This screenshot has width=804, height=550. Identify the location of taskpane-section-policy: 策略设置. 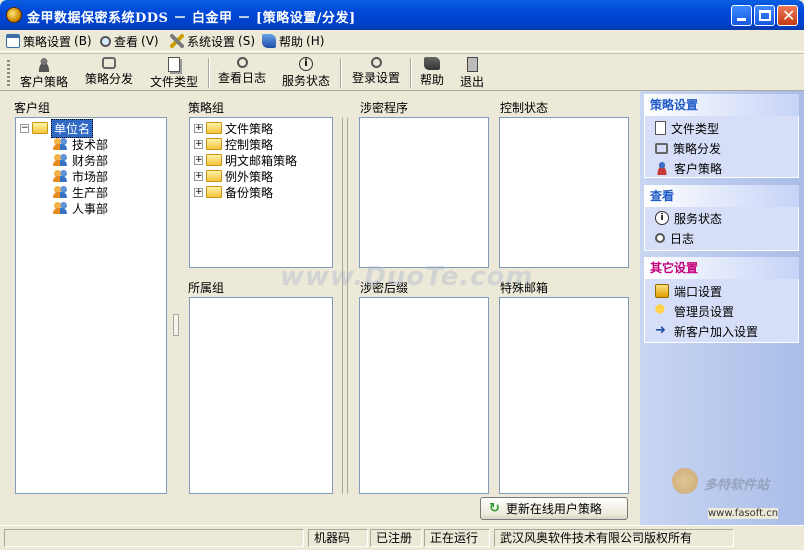
(721, 105).